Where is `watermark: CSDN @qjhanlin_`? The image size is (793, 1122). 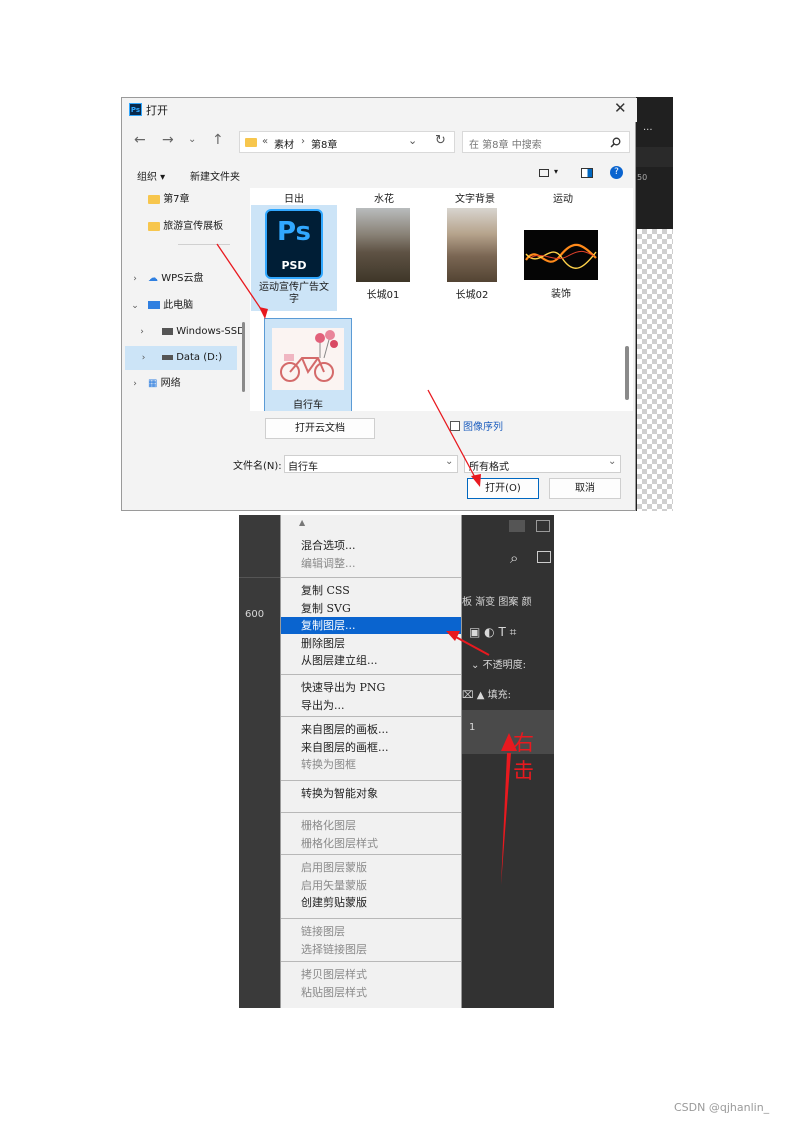
watermark: CSDN @qjhanlin_ is located at coordinates (722, 1107).